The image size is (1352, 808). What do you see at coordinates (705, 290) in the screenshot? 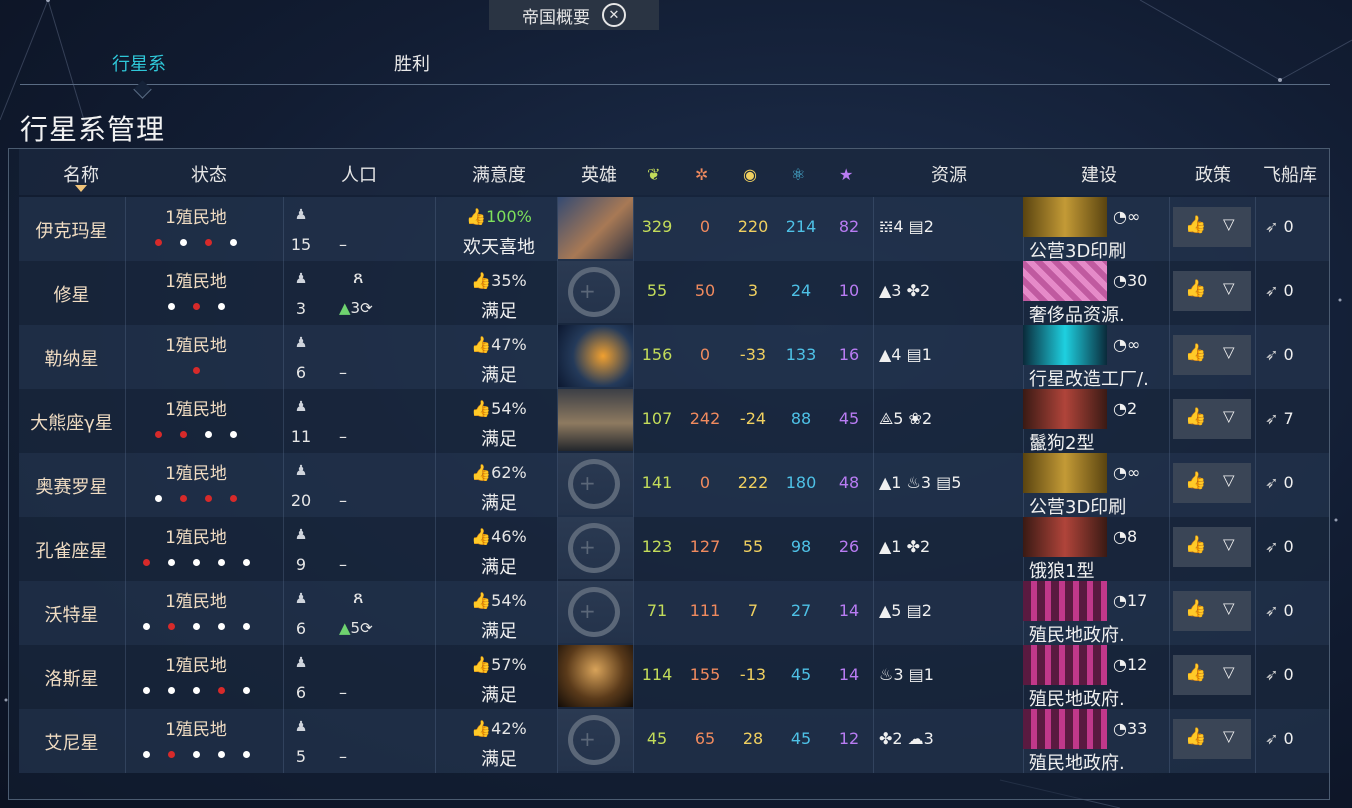
I see `industry-value: 50` at bounding box center [705, 290].